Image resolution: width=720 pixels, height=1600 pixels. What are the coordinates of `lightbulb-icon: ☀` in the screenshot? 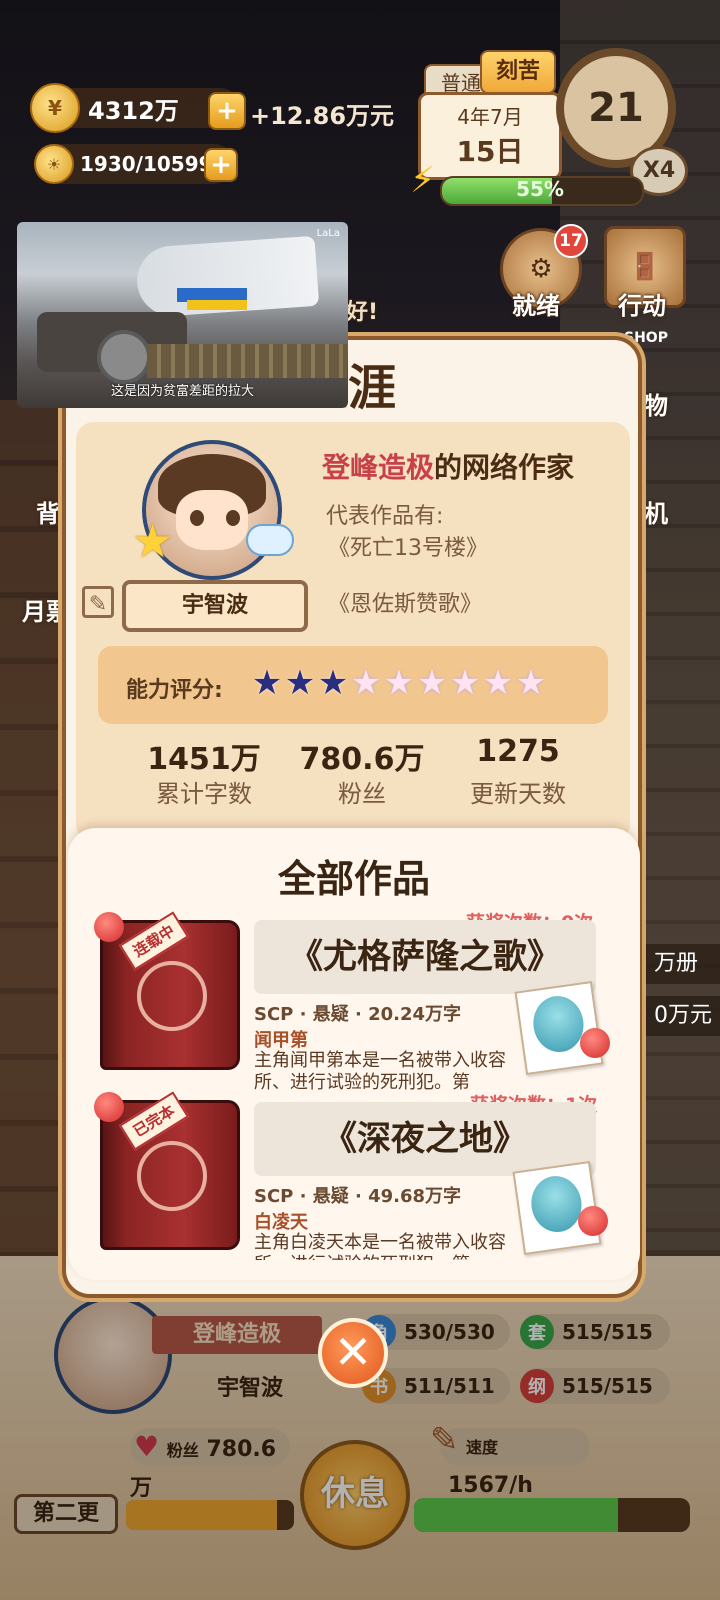 It's located at (54, 164).